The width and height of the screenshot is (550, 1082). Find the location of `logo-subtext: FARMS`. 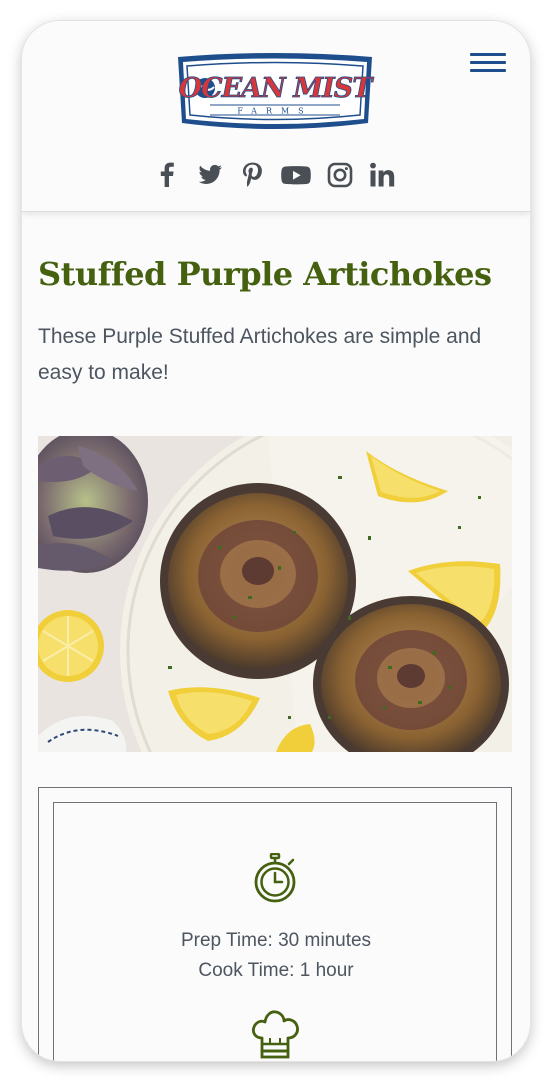

logo-subtext: FARMS is located at coordinates (274, 111).